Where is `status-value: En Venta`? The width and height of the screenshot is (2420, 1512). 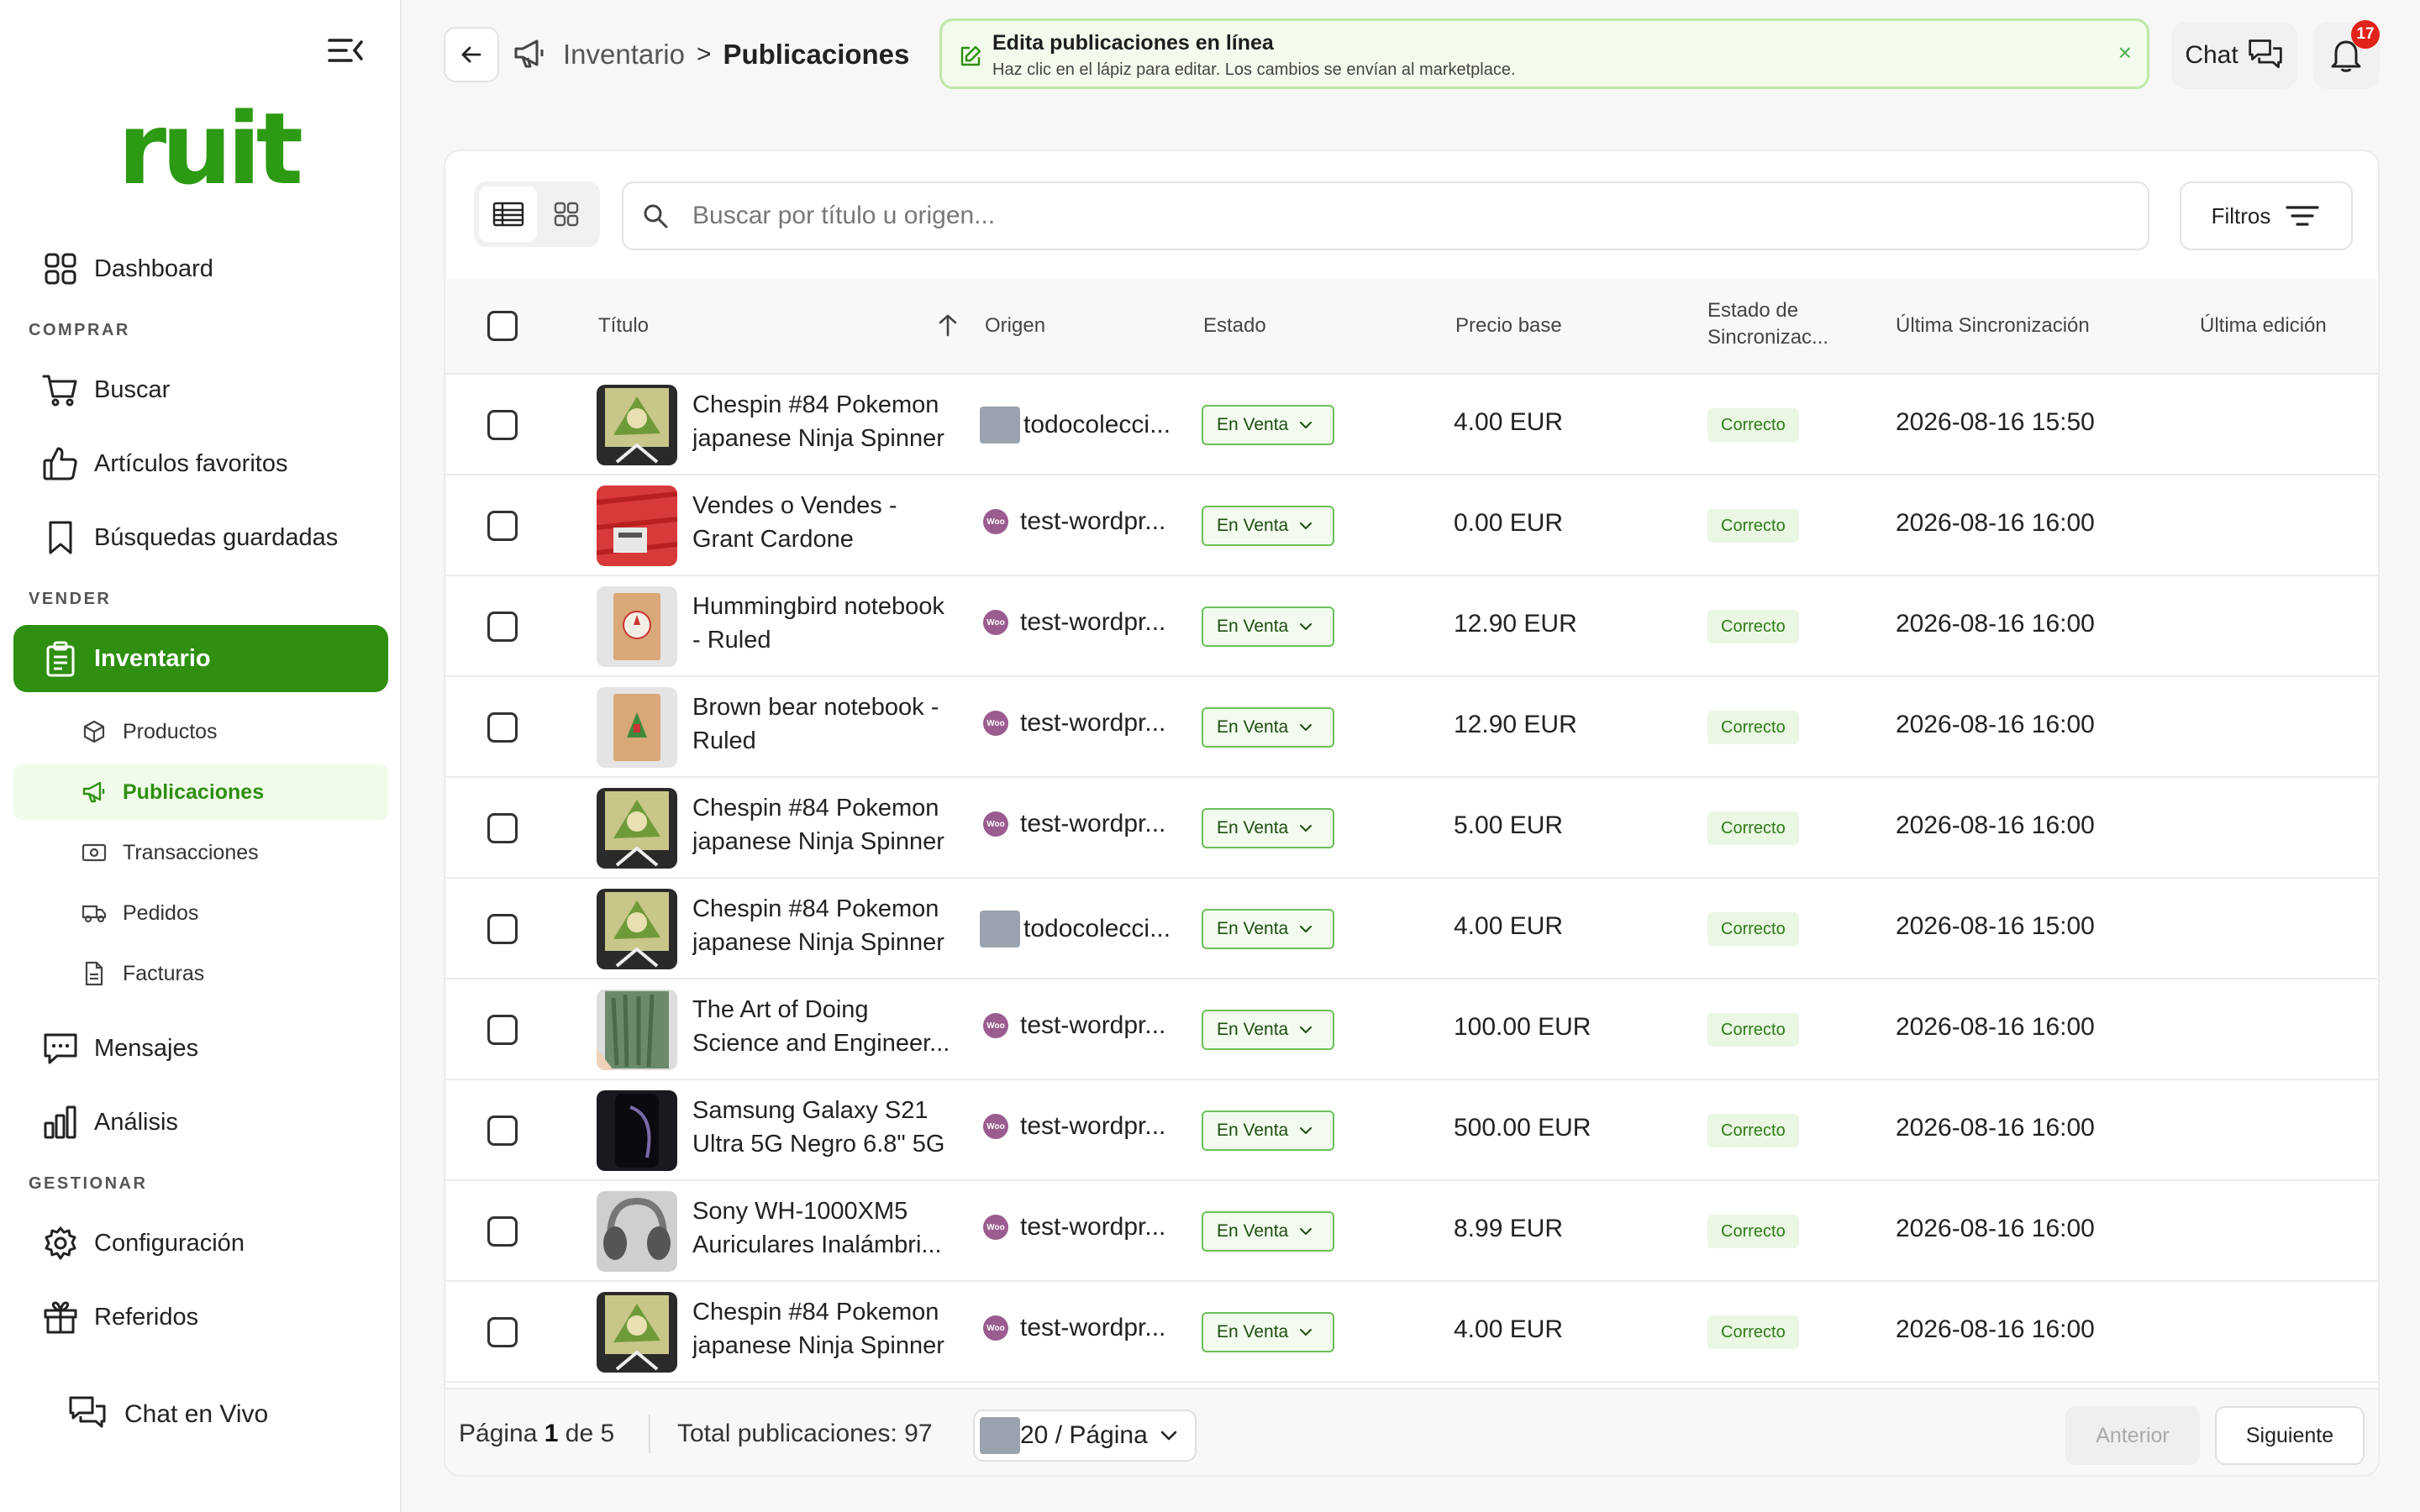
status-value: En Venta is located at coordinates (1253, 1029).